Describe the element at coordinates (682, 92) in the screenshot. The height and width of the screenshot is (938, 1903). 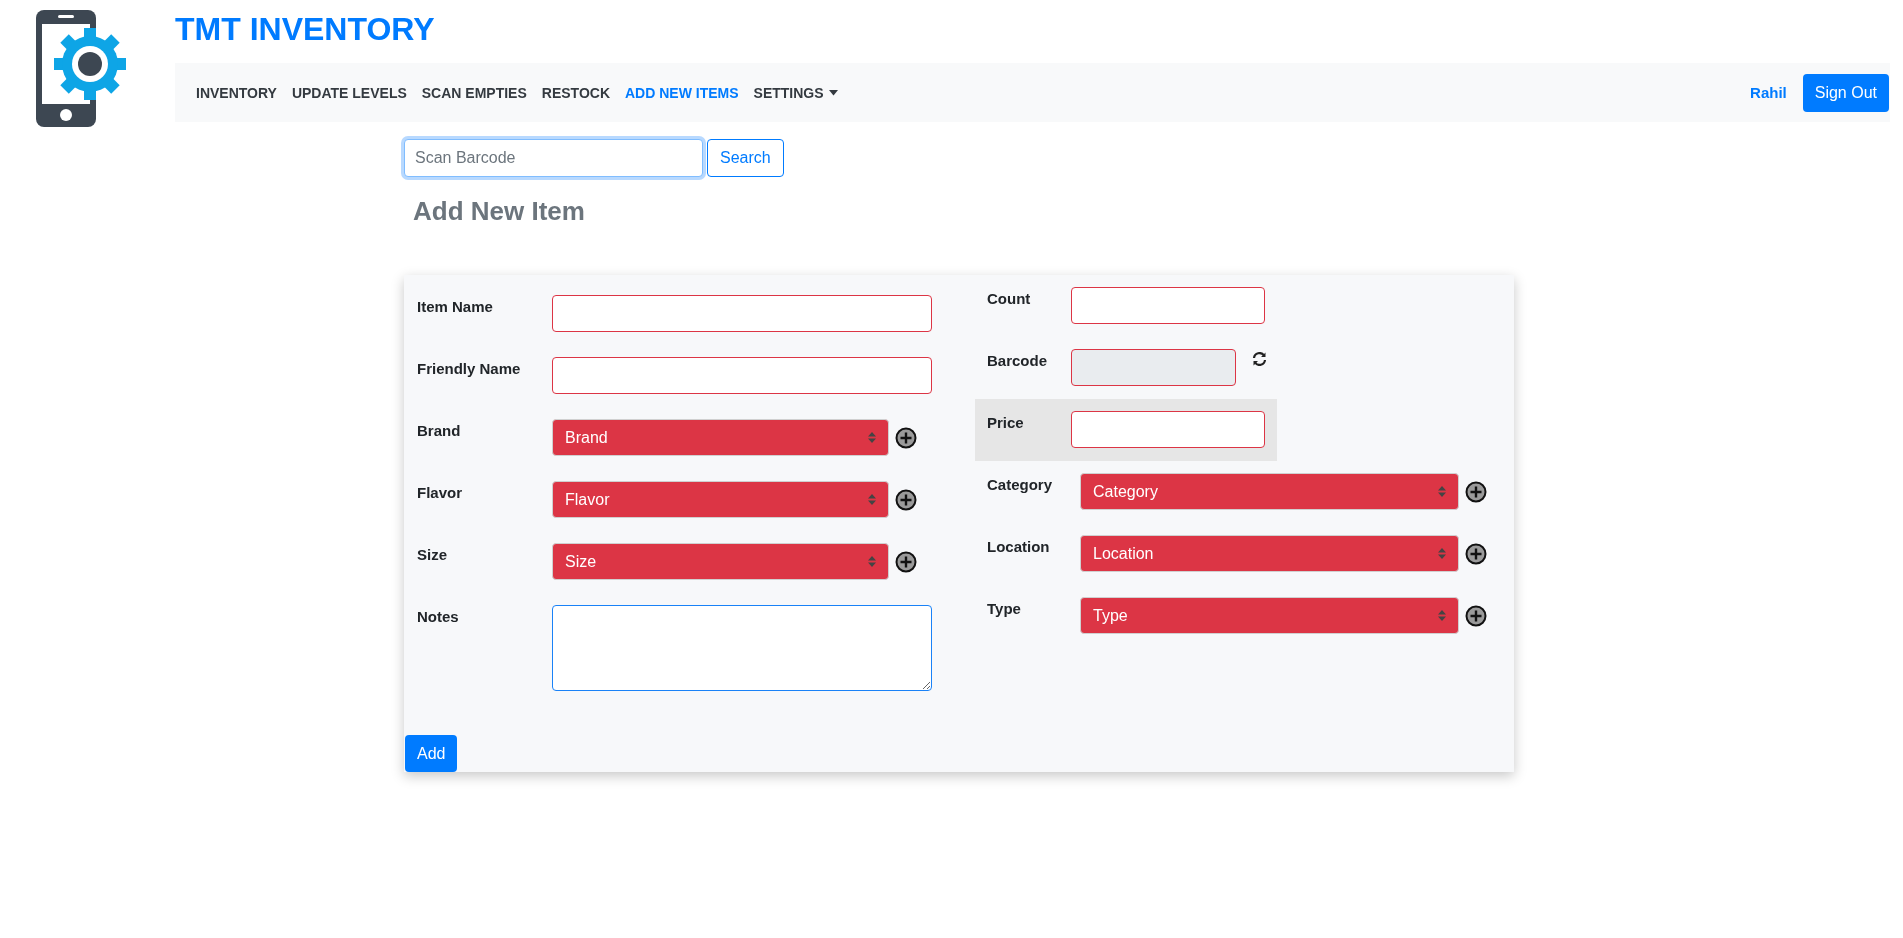
I see `nav-link: ADD NEW ITEMS` at that location.